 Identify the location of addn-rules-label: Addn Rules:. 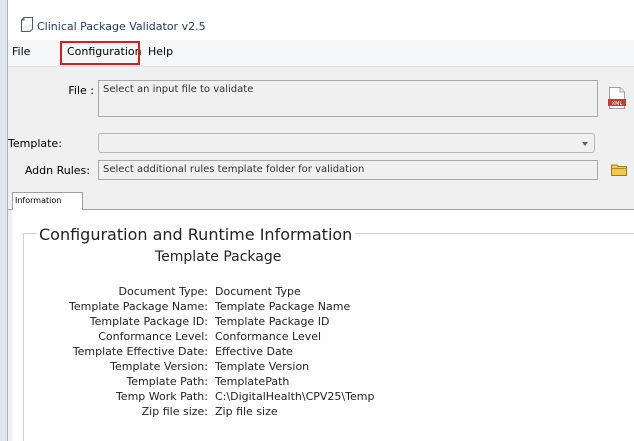
(57, 170).